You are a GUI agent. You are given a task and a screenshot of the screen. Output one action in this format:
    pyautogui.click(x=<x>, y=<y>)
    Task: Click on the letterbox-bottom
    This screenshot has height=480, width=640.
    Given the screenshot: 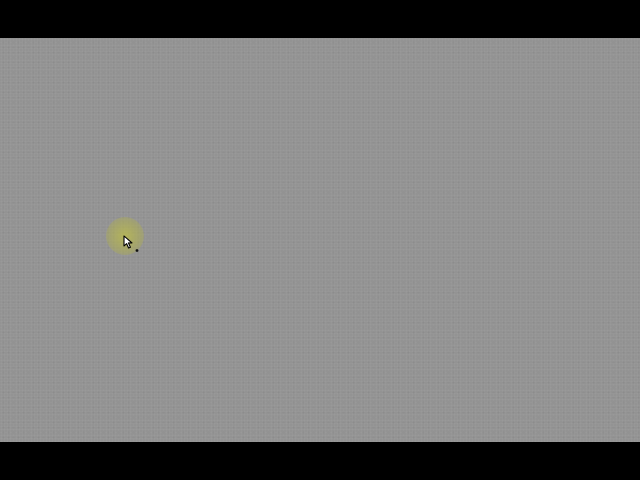 What is the action you would take?
    pyautogui.click(x=320, y=461)
    